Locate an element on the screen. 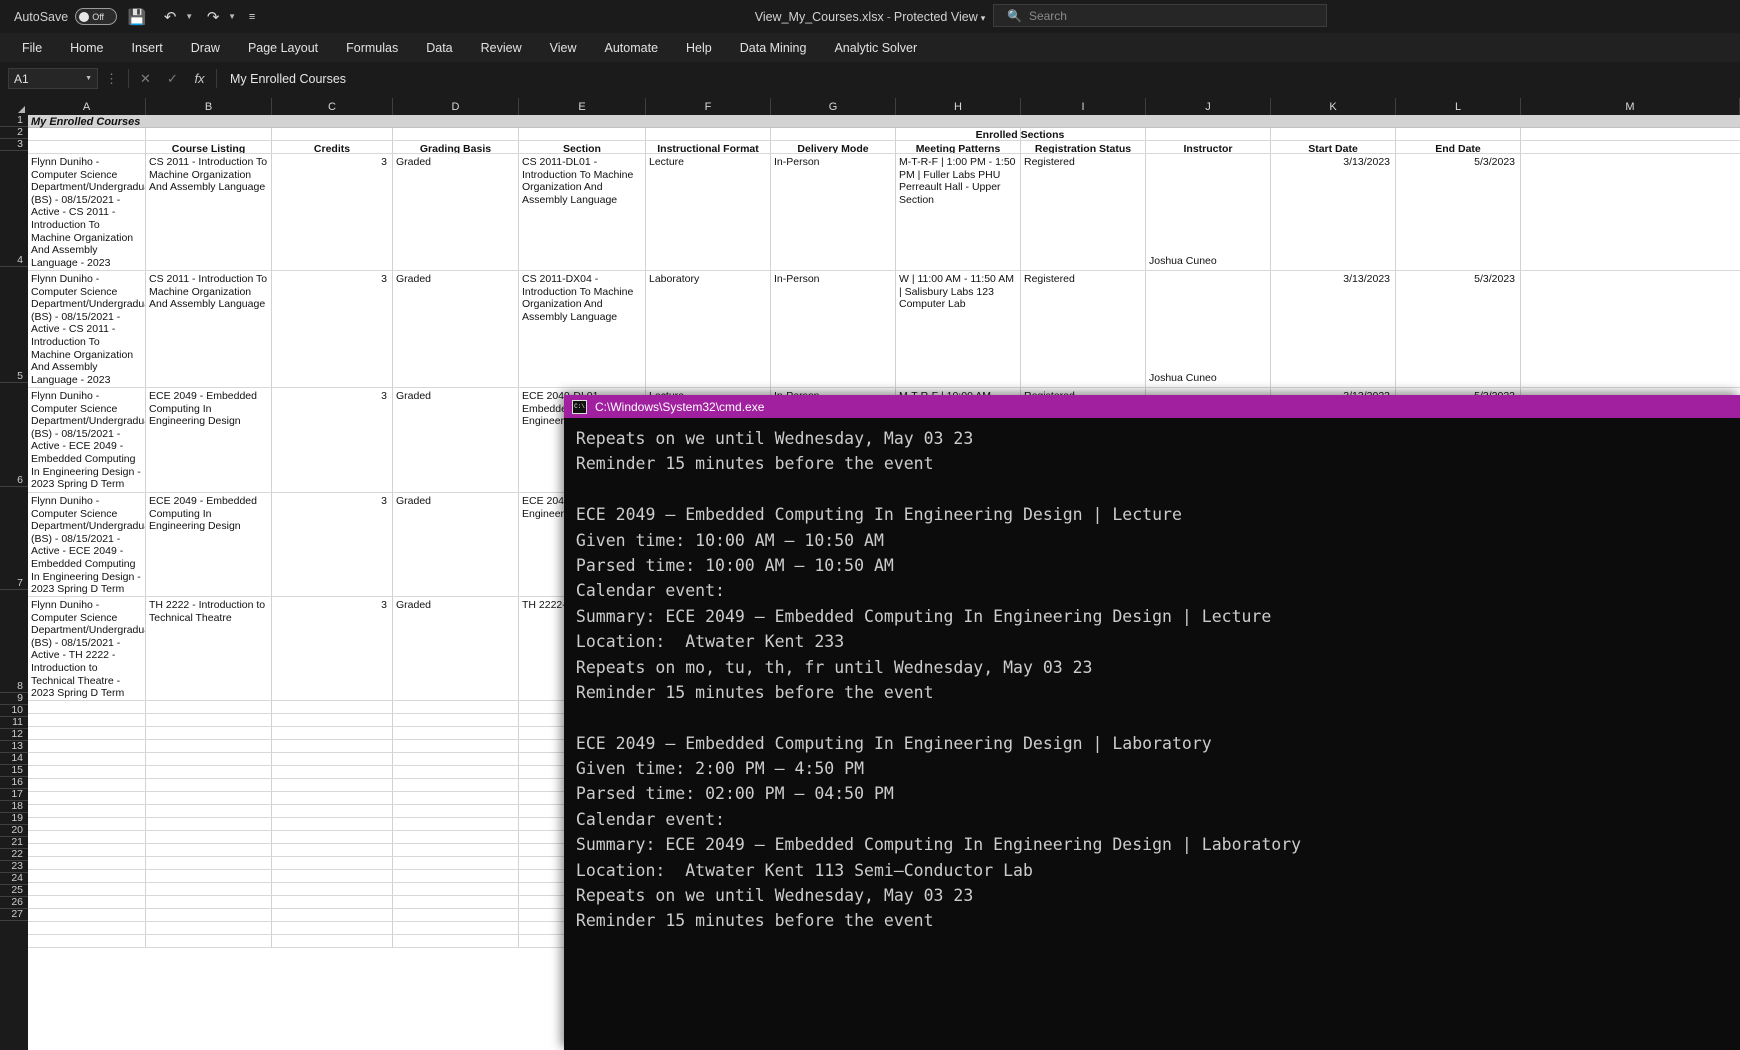 The image size is (1740, 1050). column-header-C: C is located at coordinates (332, 106).